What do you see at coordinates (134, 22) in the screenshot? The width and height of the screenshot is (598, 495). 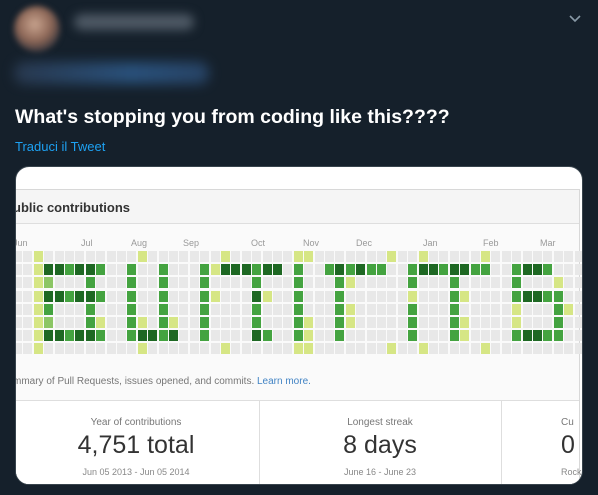 I see `blurred-author-name` at bounding box center [134, 22].